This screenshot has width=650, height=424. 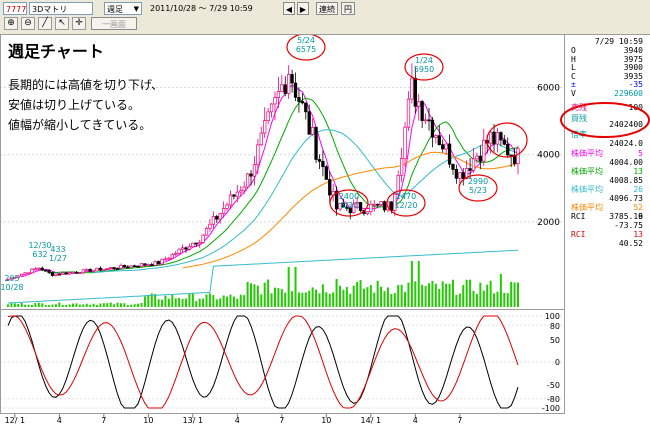 What do you see at coordinates (424, 69) in the screenshot?
I see `price-label-text: 5950` at bounding box center [424, 69].